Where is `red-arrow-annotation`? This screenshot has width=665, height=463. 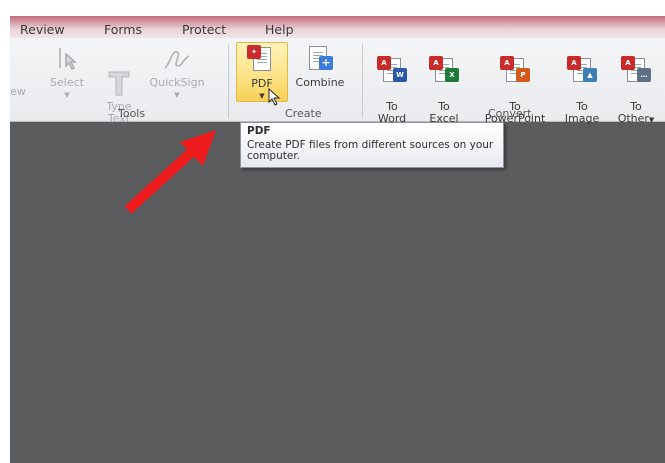 red-arrow-annotation is located at coordinates (170, 172).